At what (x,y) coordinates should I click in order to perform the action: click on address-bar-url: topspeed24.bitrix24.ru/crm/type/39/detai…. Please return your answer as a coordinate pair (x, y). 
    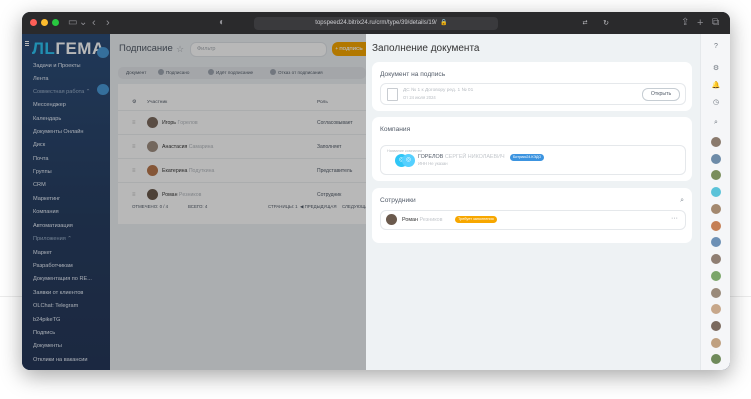
    Looking at the image, I should click on (376, 23).